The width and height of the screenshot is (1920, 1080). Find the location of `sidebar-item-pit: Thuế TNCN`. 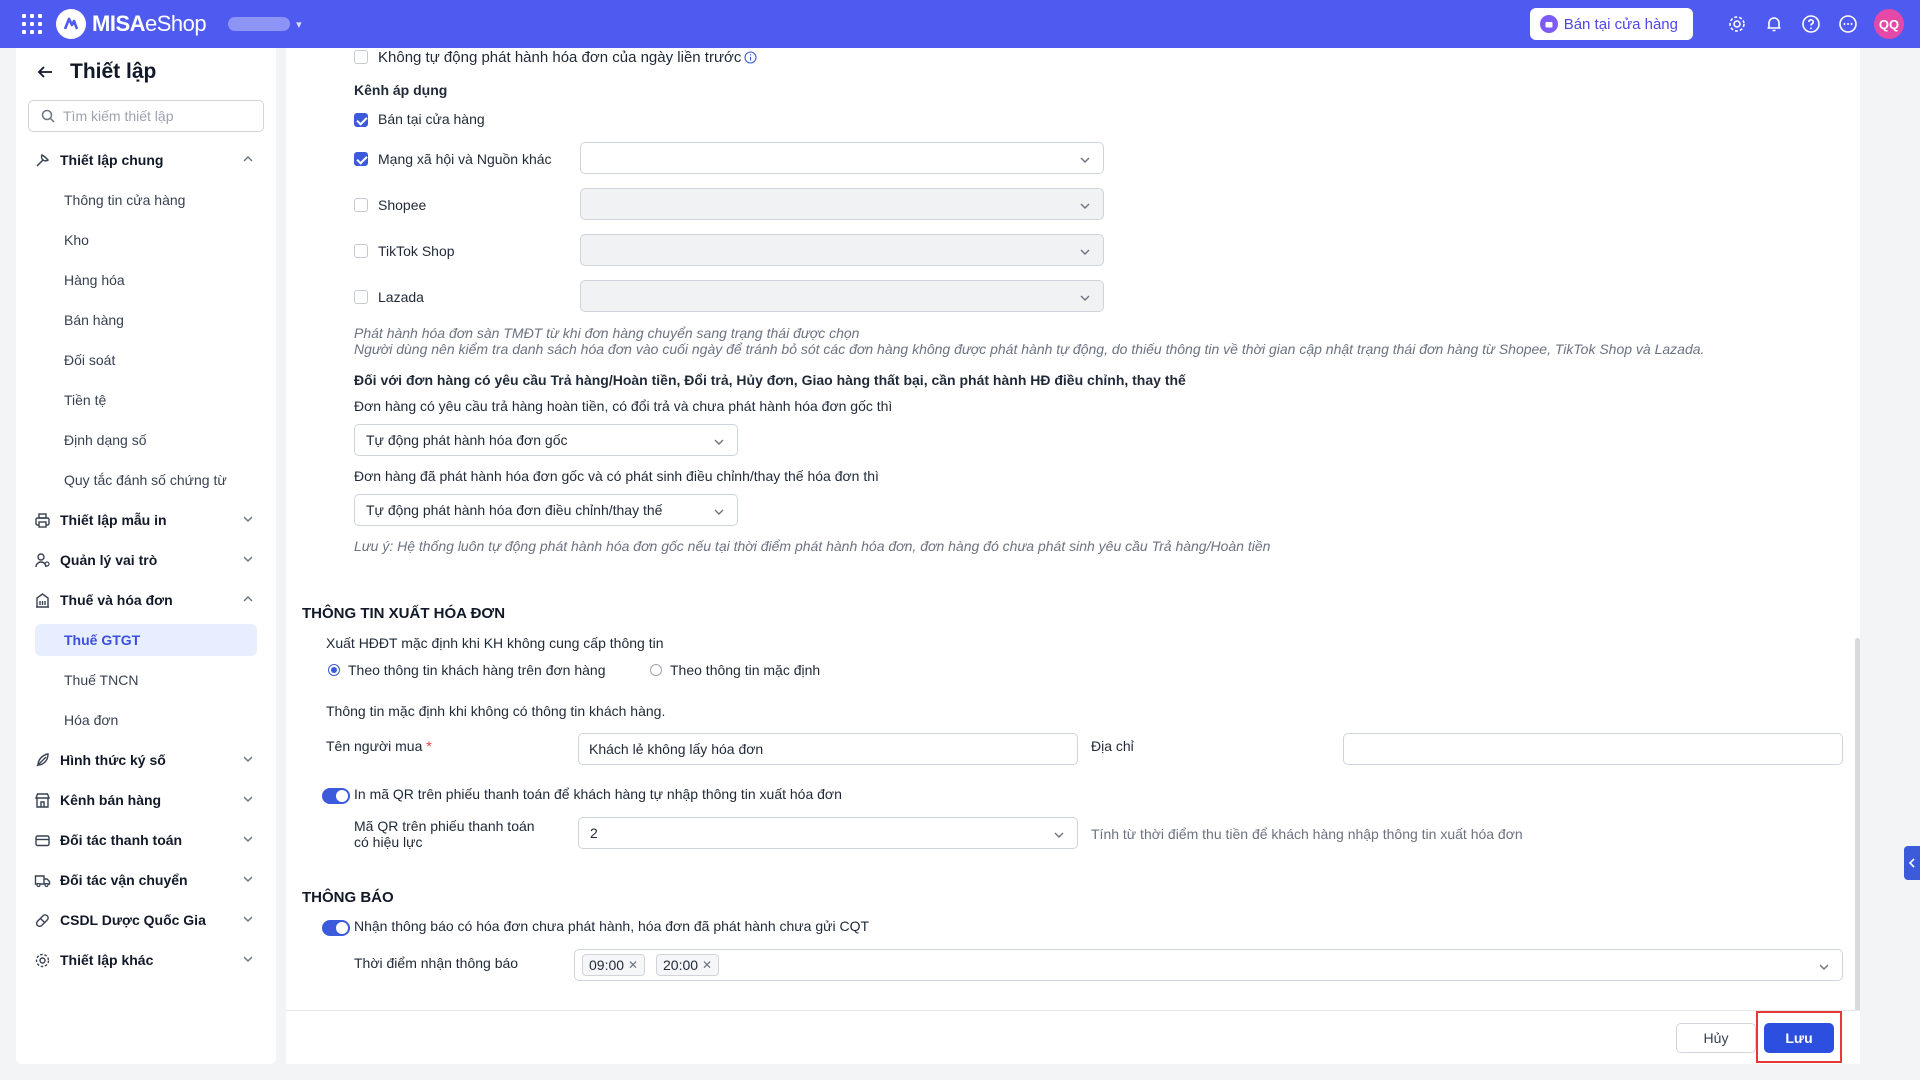

sidebar-item-pit: Thuế TNCN is located at coordinates (146, 680).